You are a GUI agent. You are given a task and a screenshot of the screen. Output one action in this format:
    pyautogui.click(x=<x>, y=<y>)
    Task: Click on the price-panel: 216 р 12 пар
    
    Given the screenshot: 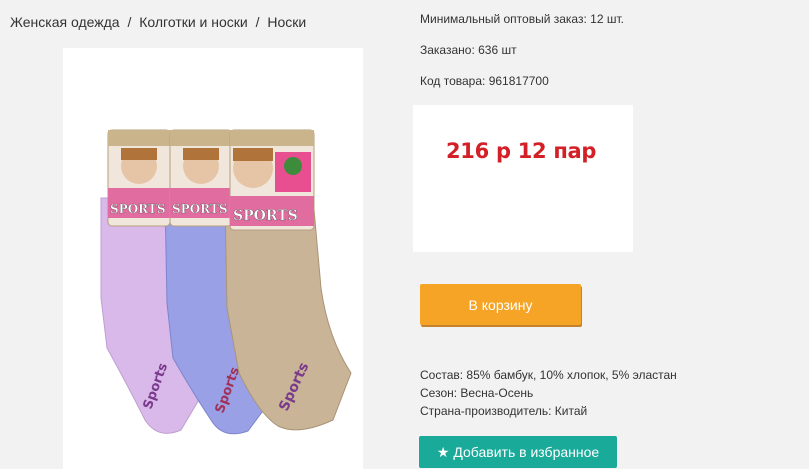 What is the action you would take?
    pyautogui.click(x=523, y=178)
    